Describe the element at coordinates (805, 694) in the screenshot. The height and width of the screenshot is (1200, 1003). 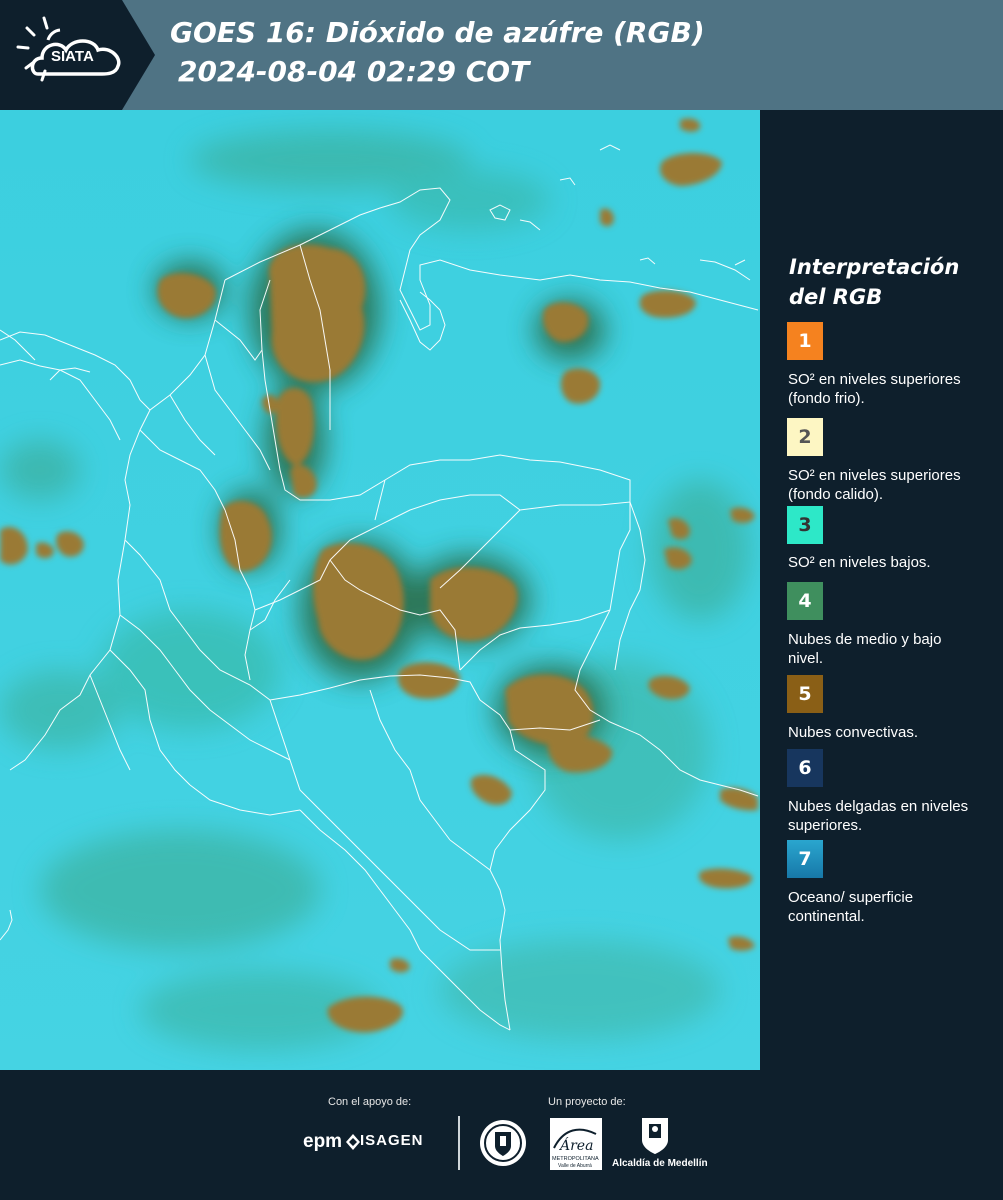
I see `legend-swatch-5: 5` at that location.